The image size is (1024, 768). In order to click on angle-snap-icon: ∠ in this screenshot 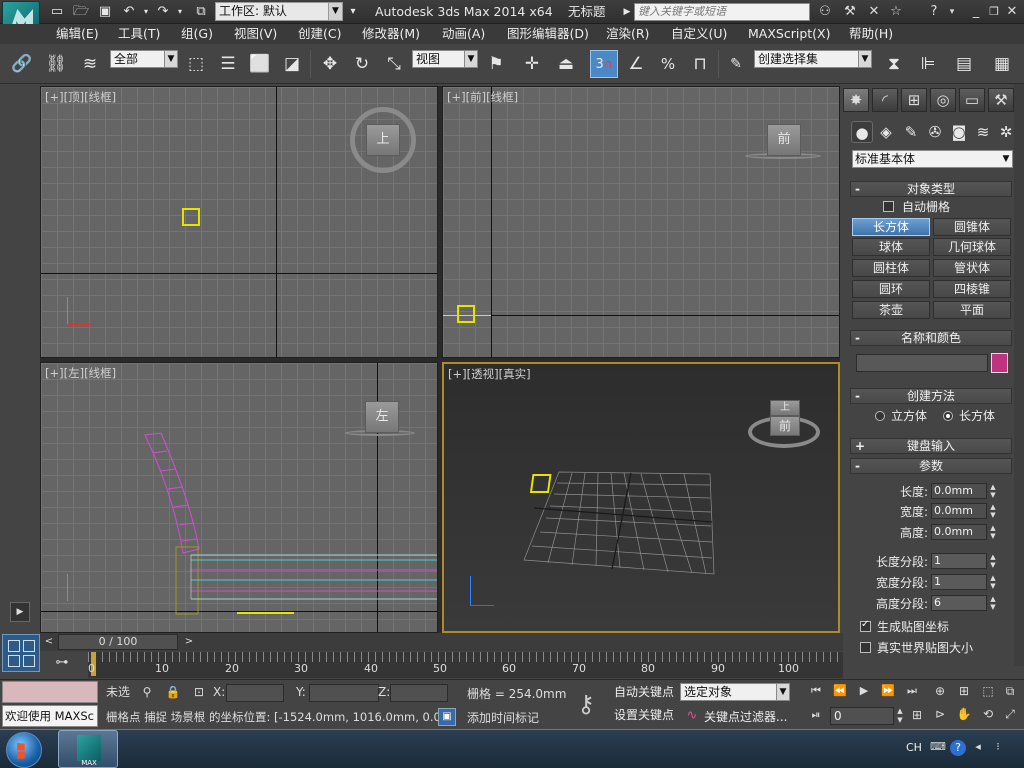, I will do `click(636, 64)`.